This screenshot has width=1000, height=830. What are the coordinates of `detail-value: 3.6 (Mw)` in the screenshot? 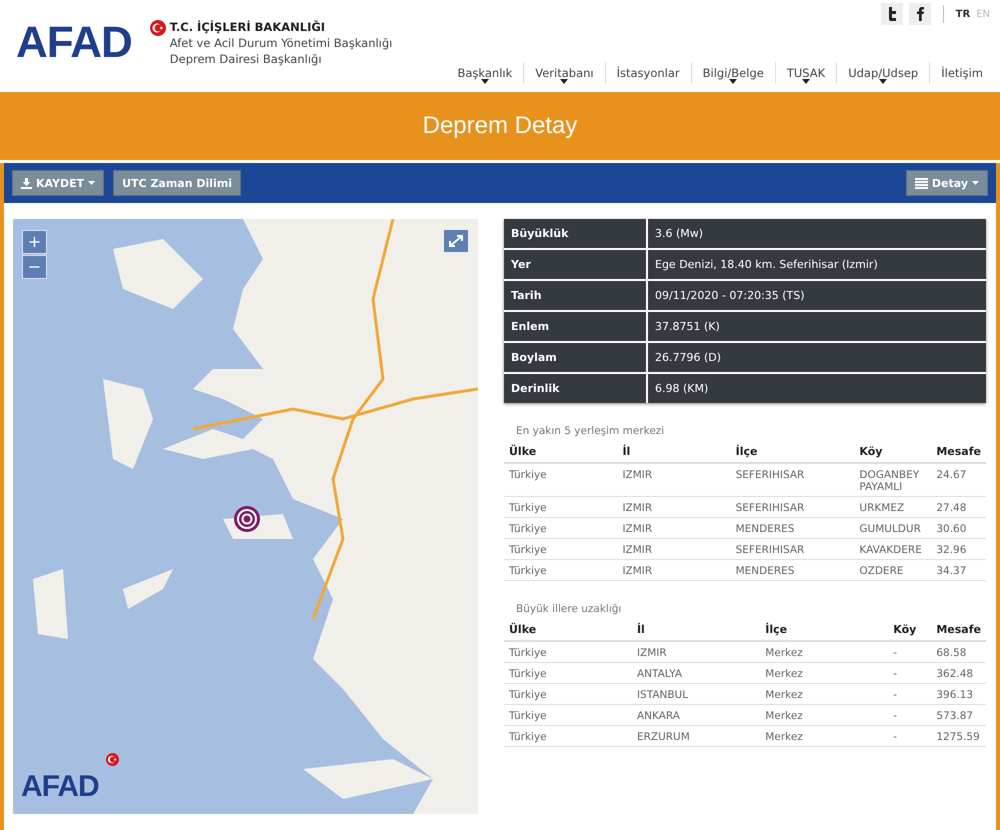 It's located at (816, 234).